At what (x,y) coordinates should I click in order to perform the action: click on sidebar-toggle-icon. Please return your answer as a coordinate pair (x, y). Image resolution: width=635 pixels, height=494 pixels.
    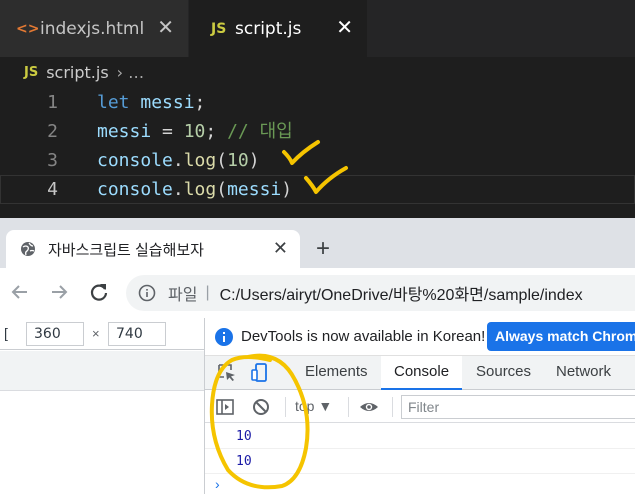
    Looking at the image, I should click on (225, 407).